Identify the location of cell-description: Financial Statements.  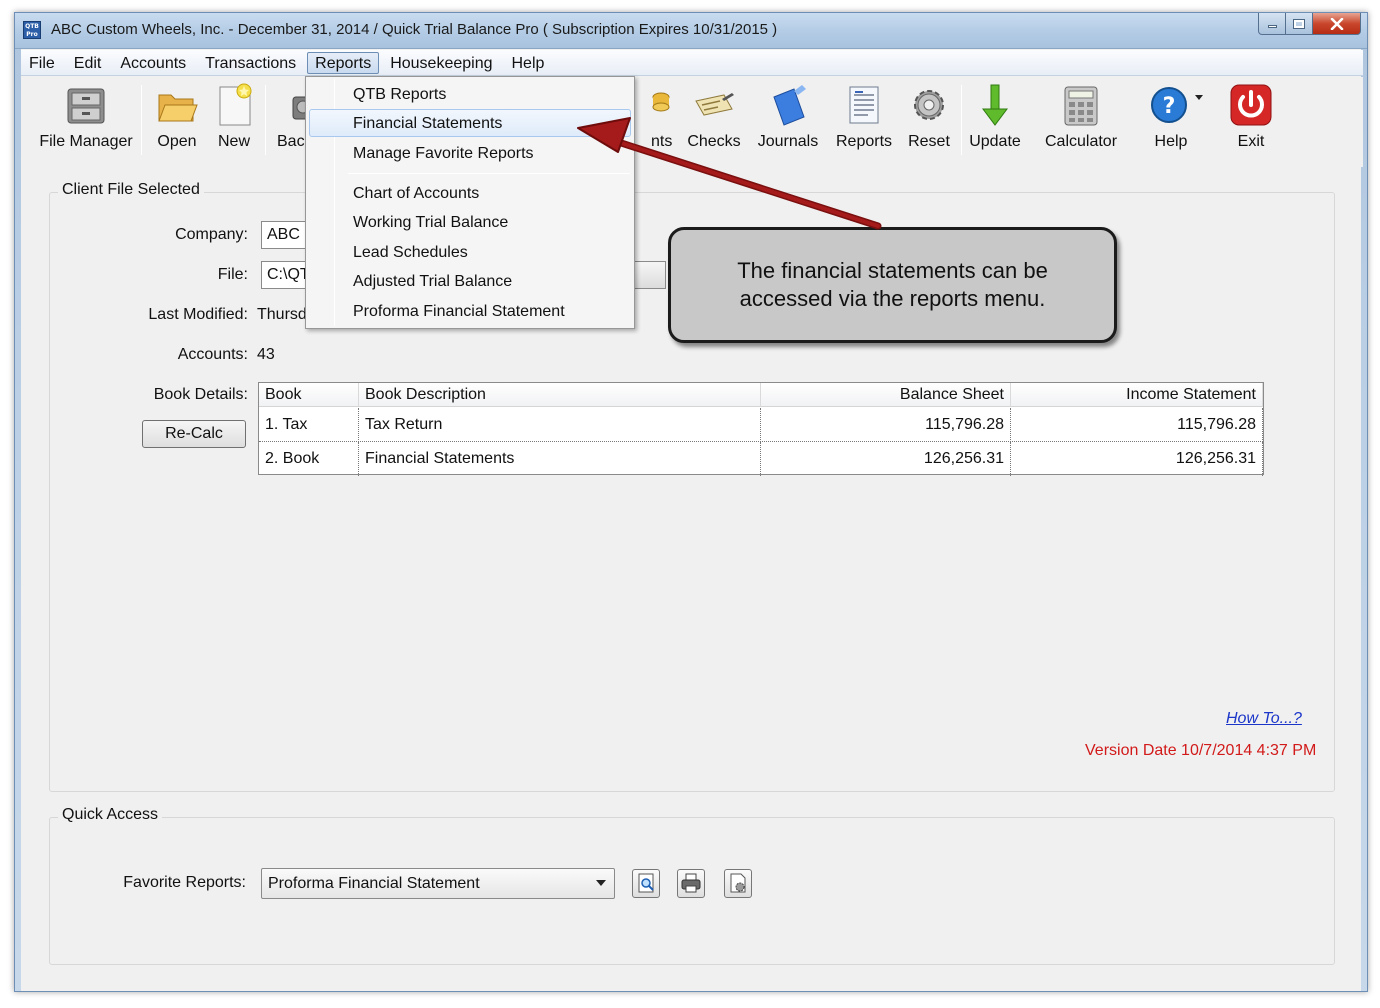
(560, 459).